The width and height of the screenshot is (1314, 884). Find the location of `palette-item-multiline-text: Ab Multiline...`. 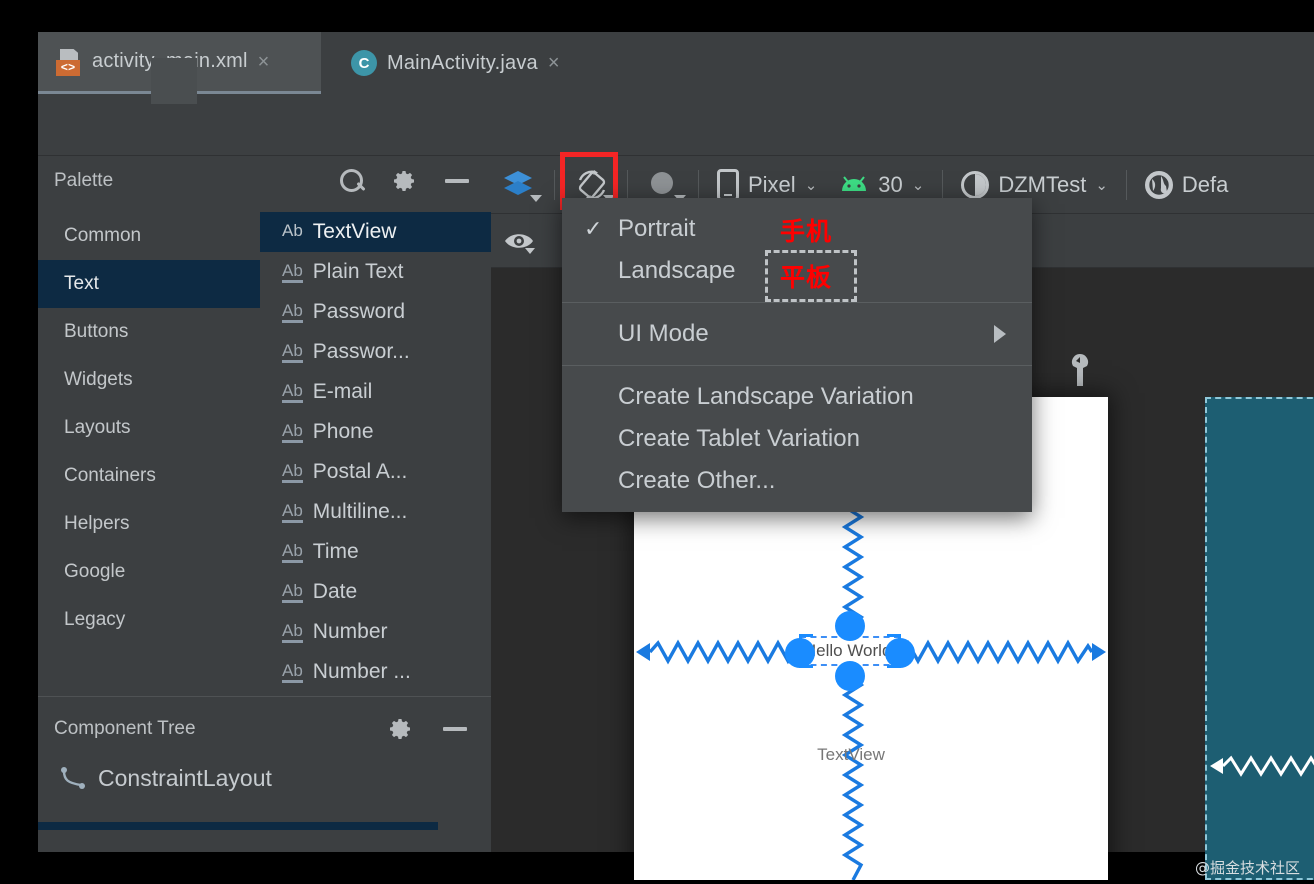

palette-item-multiline-text: Ab Multiline... is located at coordinates (375, 512).